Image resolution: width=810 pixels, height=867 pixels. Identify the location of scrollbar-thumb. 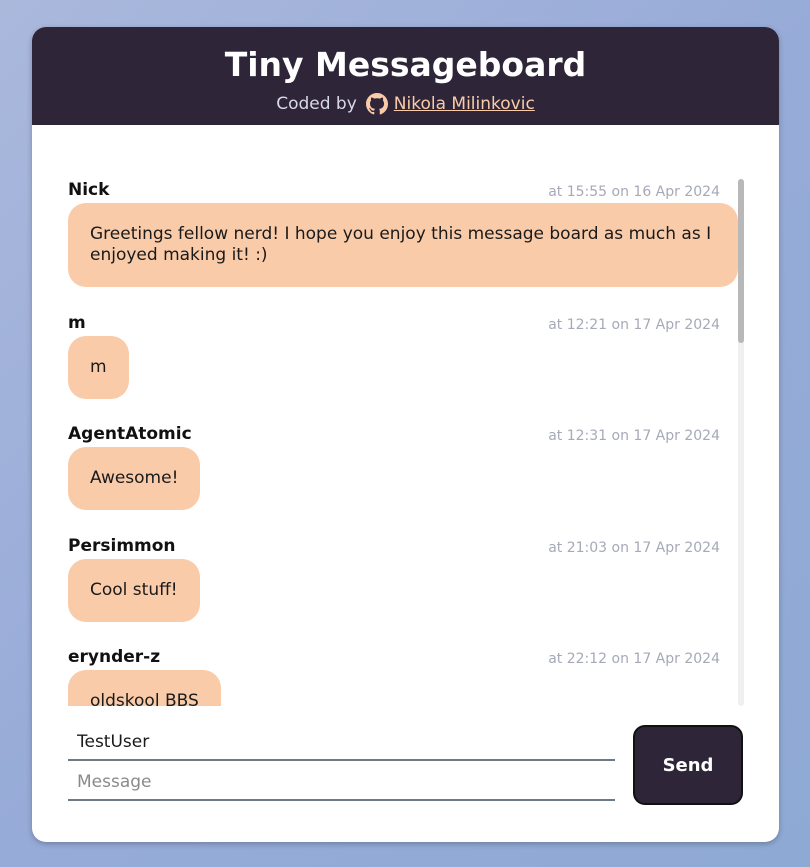
(741, 261).